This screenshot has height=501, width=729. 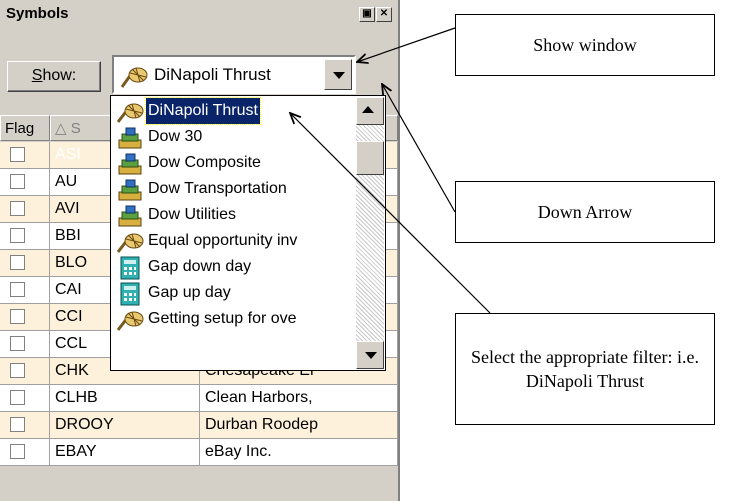 What do you see at coordinates (406, 44) in the screenshot?
I see `leader-show-window` at bounding box center [406, 44].